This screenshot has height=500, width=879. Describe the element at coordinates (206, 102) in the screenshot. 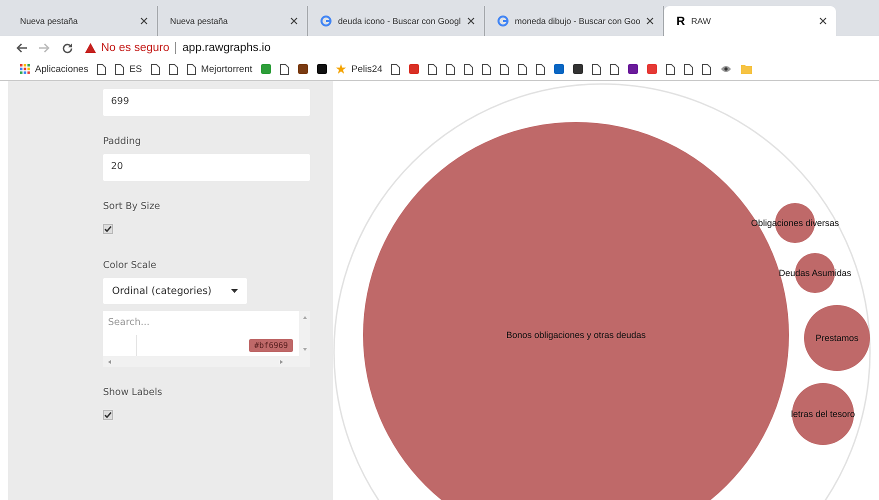

I see `text-input: 699` at that location.